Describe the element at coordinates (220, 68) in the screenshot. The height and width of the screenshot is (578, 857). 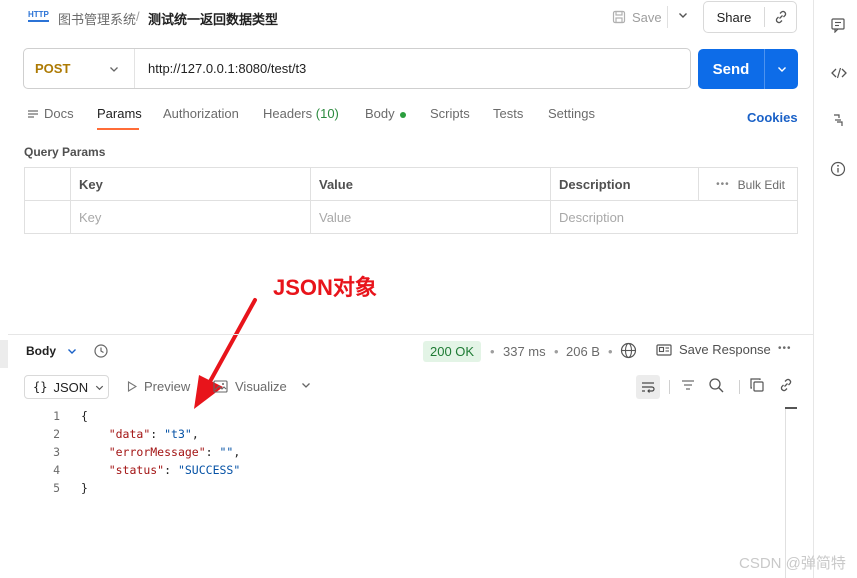
I see `url-input: http://127.0.0.1:8080/test/t3` at that location.